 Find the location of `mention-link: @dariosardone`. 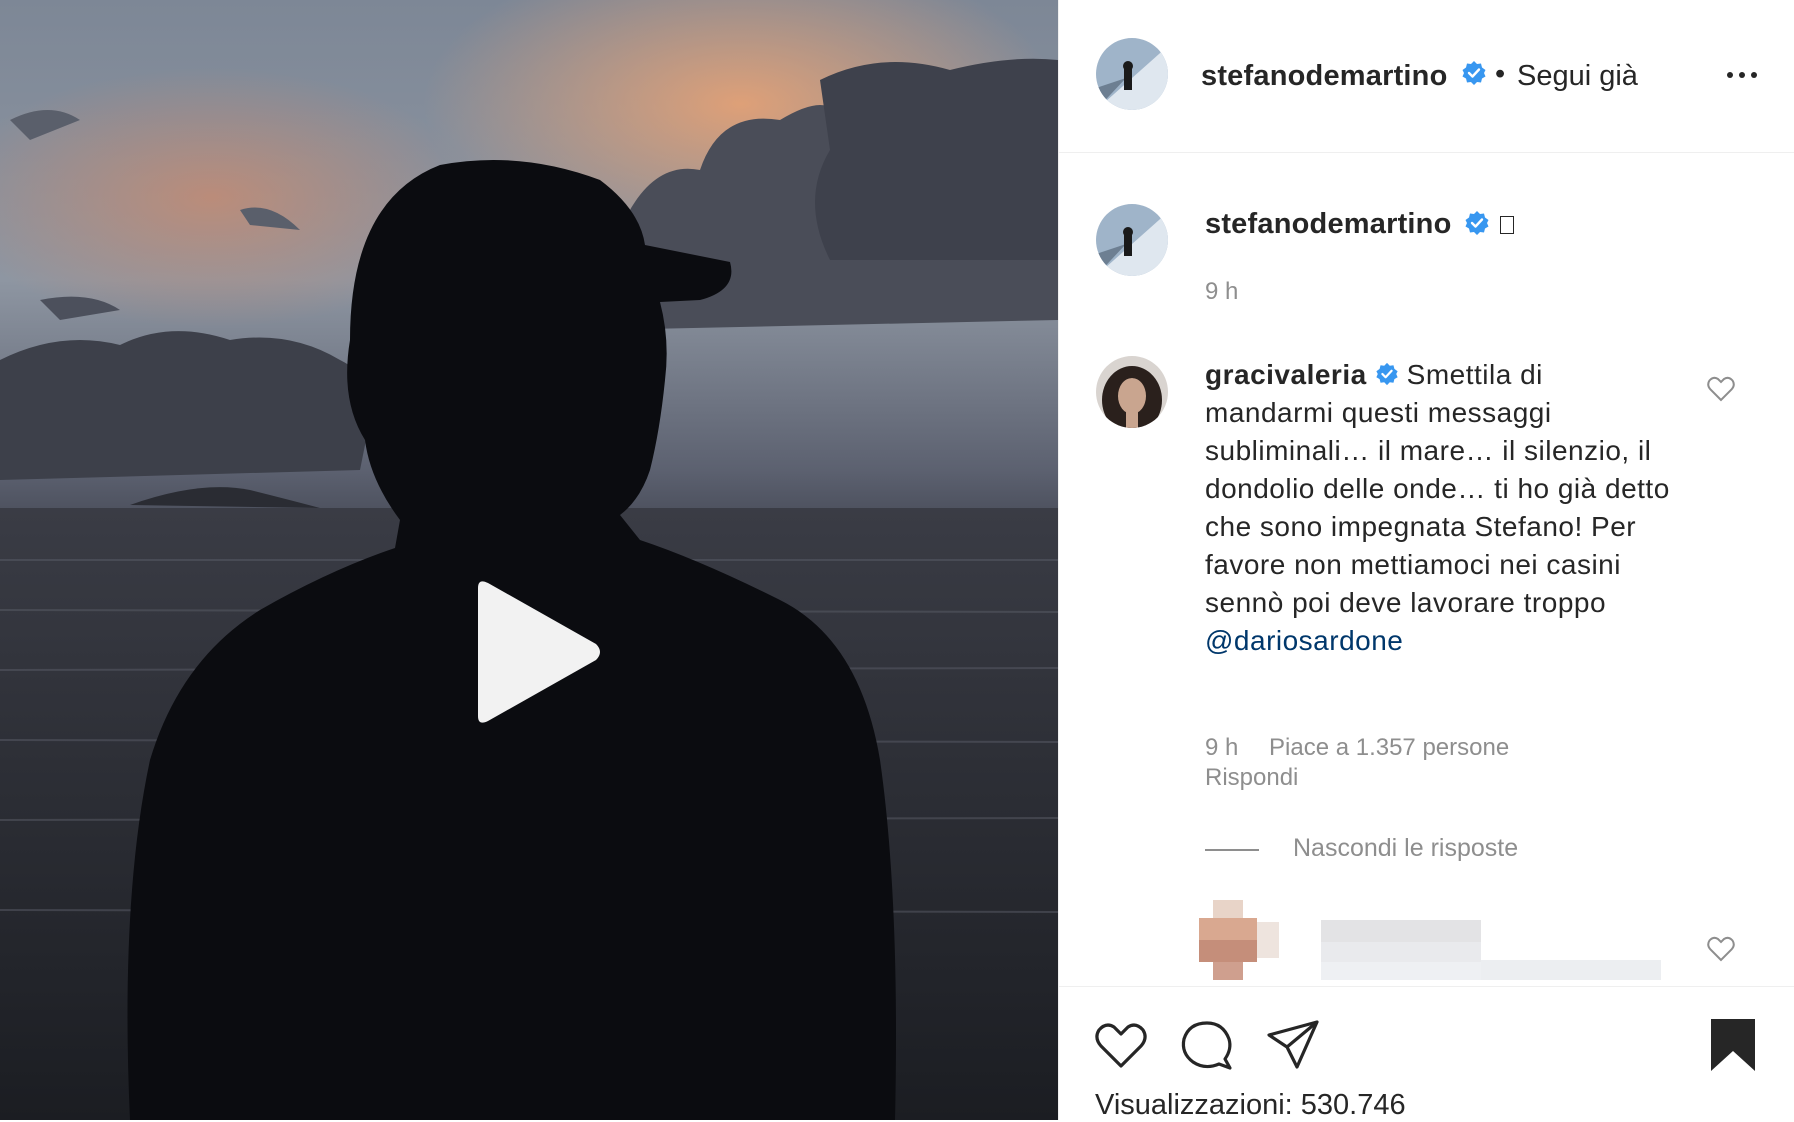

mention-link: @dariosardone is located at coordinates (1304, 640).